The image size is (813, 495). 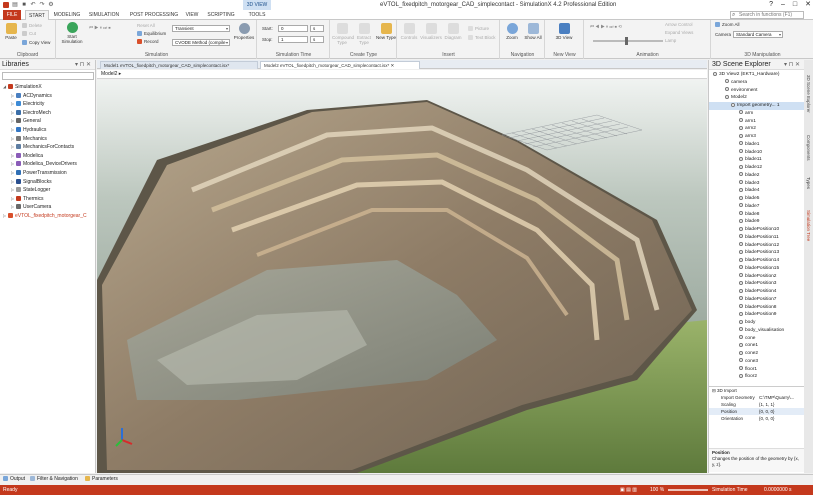 What do you see at coordinates (48, 76) in the screenshot?
I see `library-search-input` at bounding box center [48, 76].